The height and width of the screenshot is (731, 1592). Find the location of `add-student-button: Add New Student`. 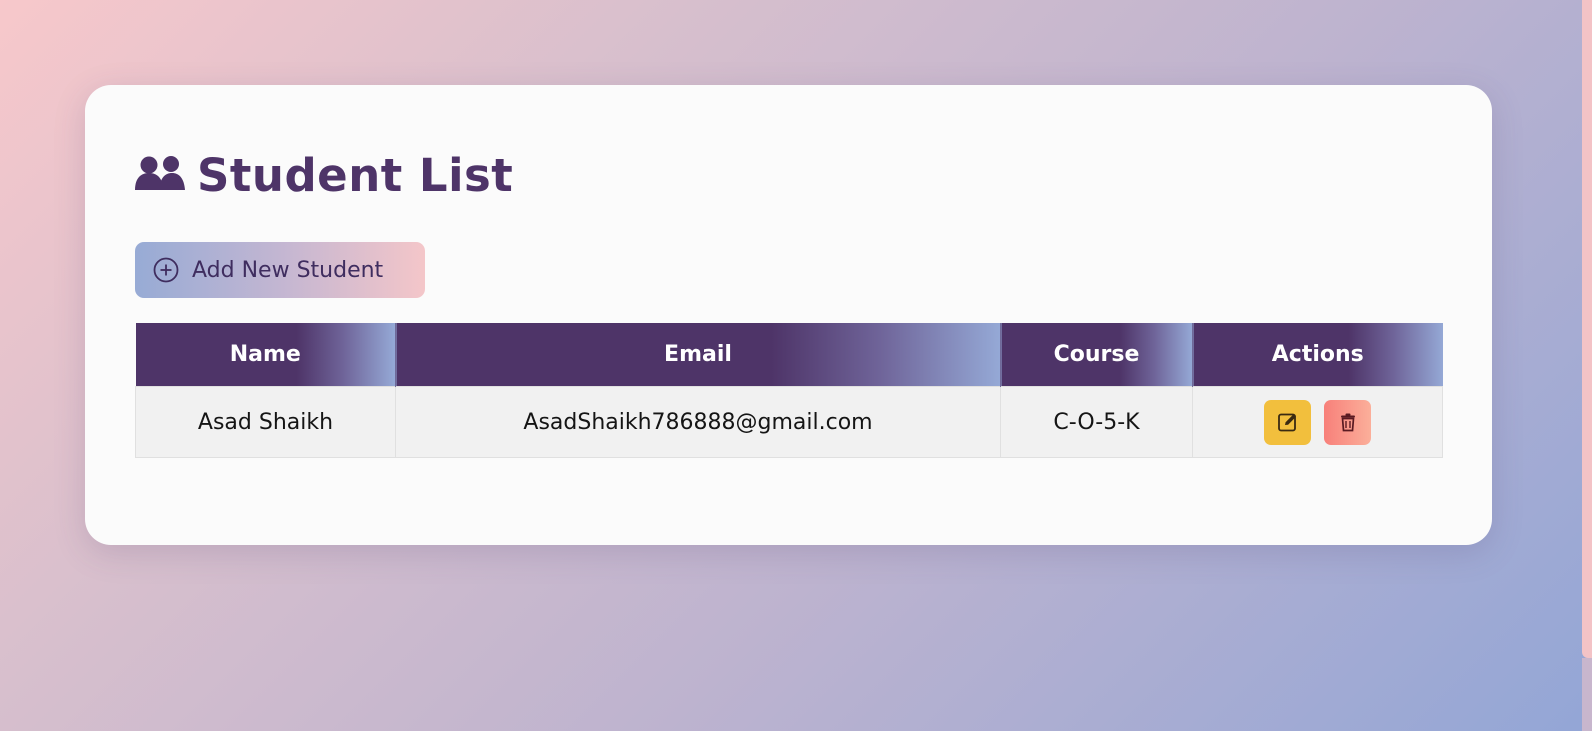

add-student-button: Add New Student is located at coordinates (280, 270).